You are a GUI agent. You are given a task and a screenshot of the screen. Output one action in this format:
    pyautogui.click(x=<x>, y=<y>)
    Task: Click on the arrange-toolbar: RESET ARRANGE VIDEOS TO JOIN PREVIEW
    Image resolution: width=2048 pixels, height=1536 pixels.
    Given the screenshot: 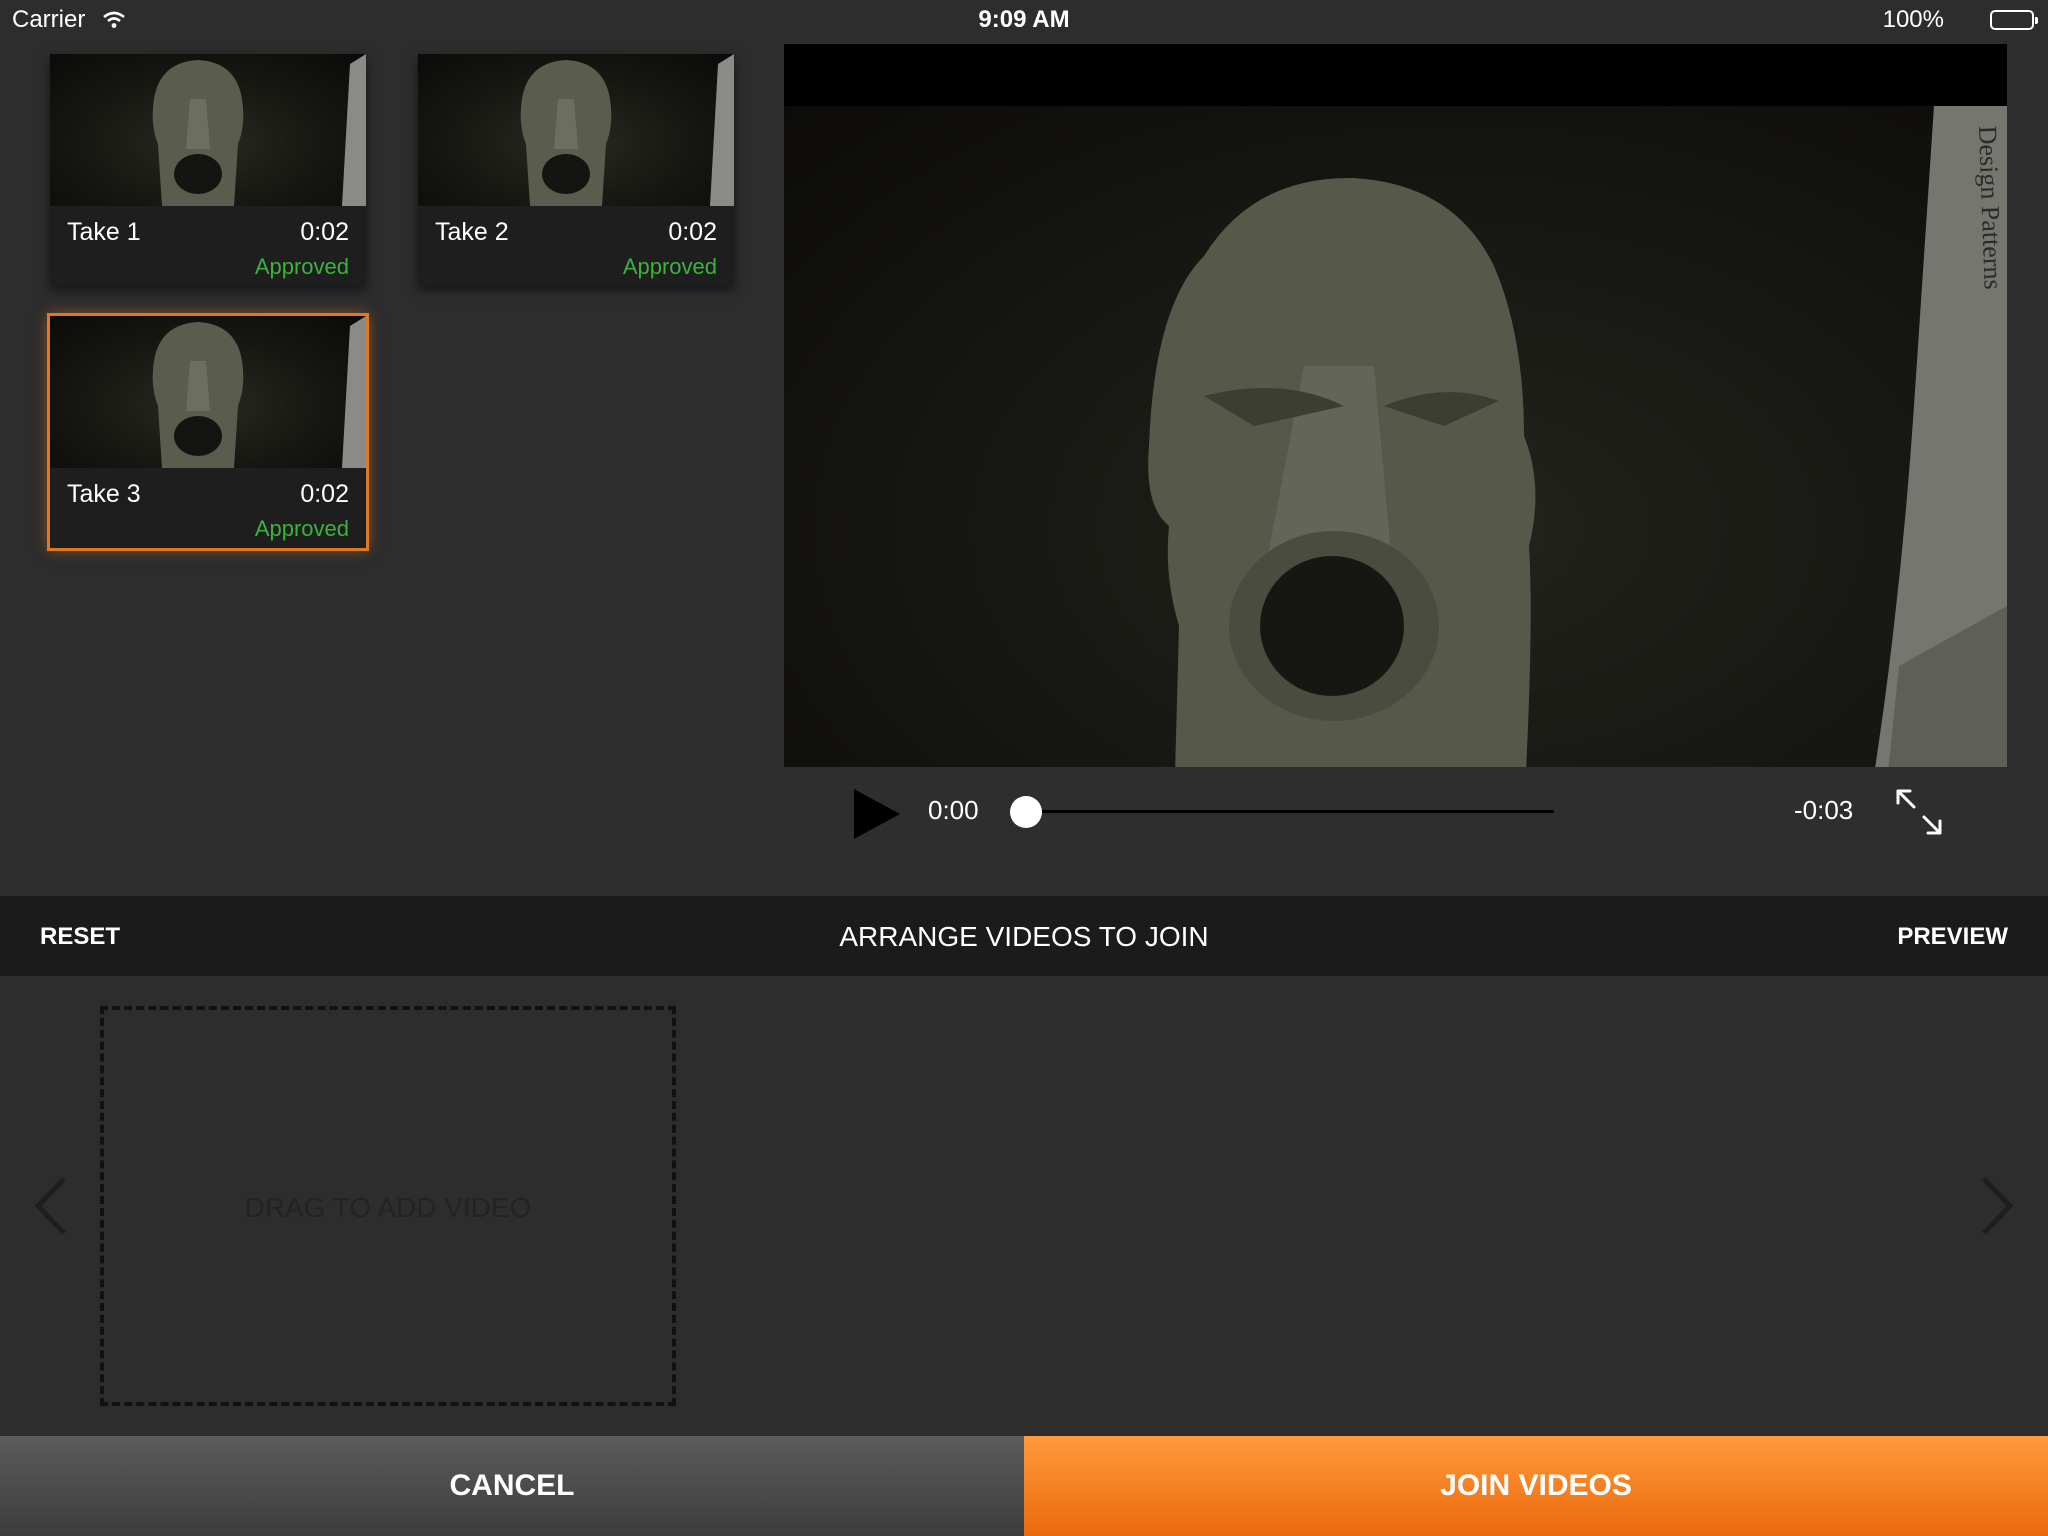 What is the action you would take?
    pyautogui.click(x=1024, y=936)
    